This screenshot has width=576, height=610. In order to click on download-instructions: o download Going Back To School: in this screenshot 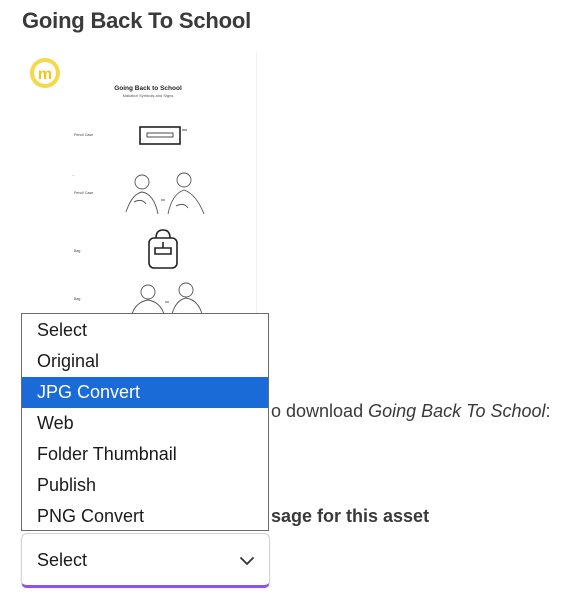, I will do `click(411, 411)`.